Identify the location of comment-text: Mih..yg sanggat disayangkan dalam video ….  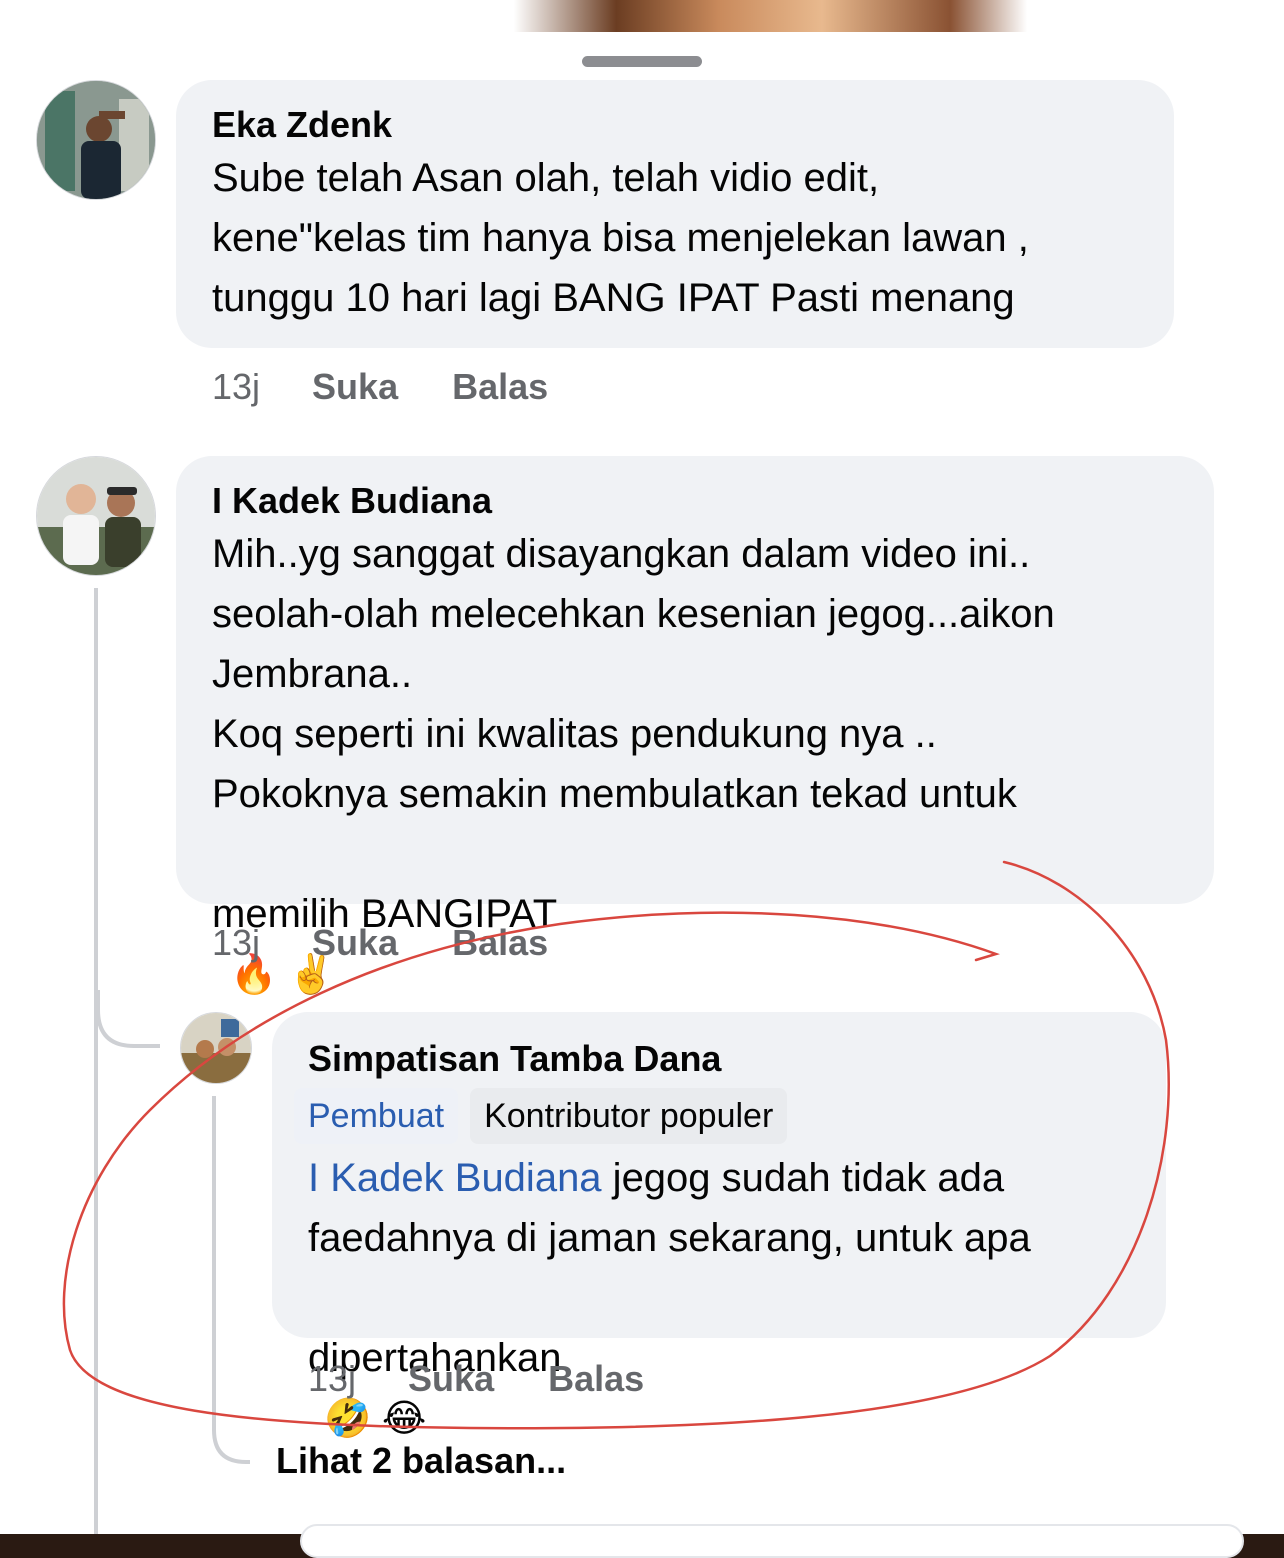
(633, 674).